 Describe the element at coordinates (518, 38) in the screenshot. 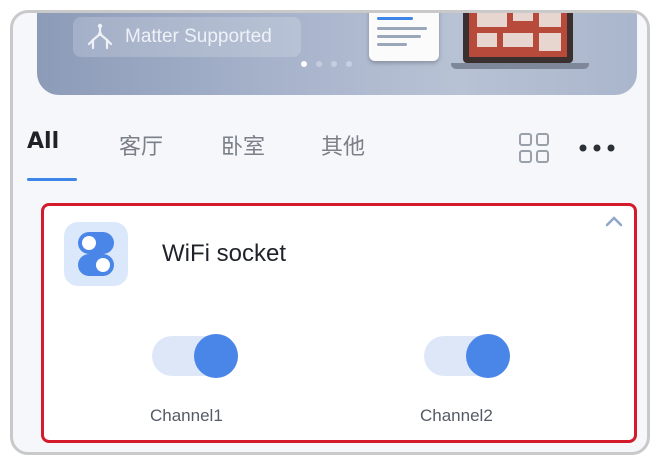

I see `laptop-image` at that location.